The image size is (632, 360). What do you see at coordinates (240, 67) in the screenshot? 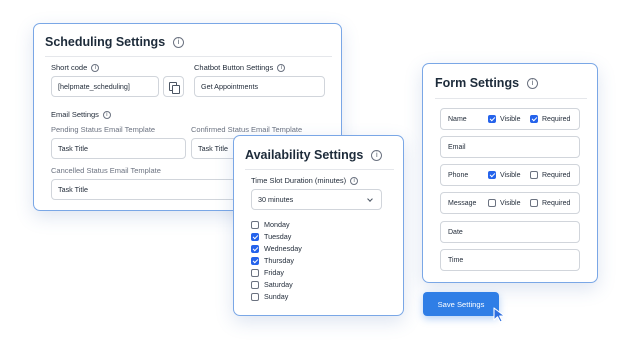
I see `chatbot-button-label: Chatbot Button Settings i` at bounding box center [240, 67].